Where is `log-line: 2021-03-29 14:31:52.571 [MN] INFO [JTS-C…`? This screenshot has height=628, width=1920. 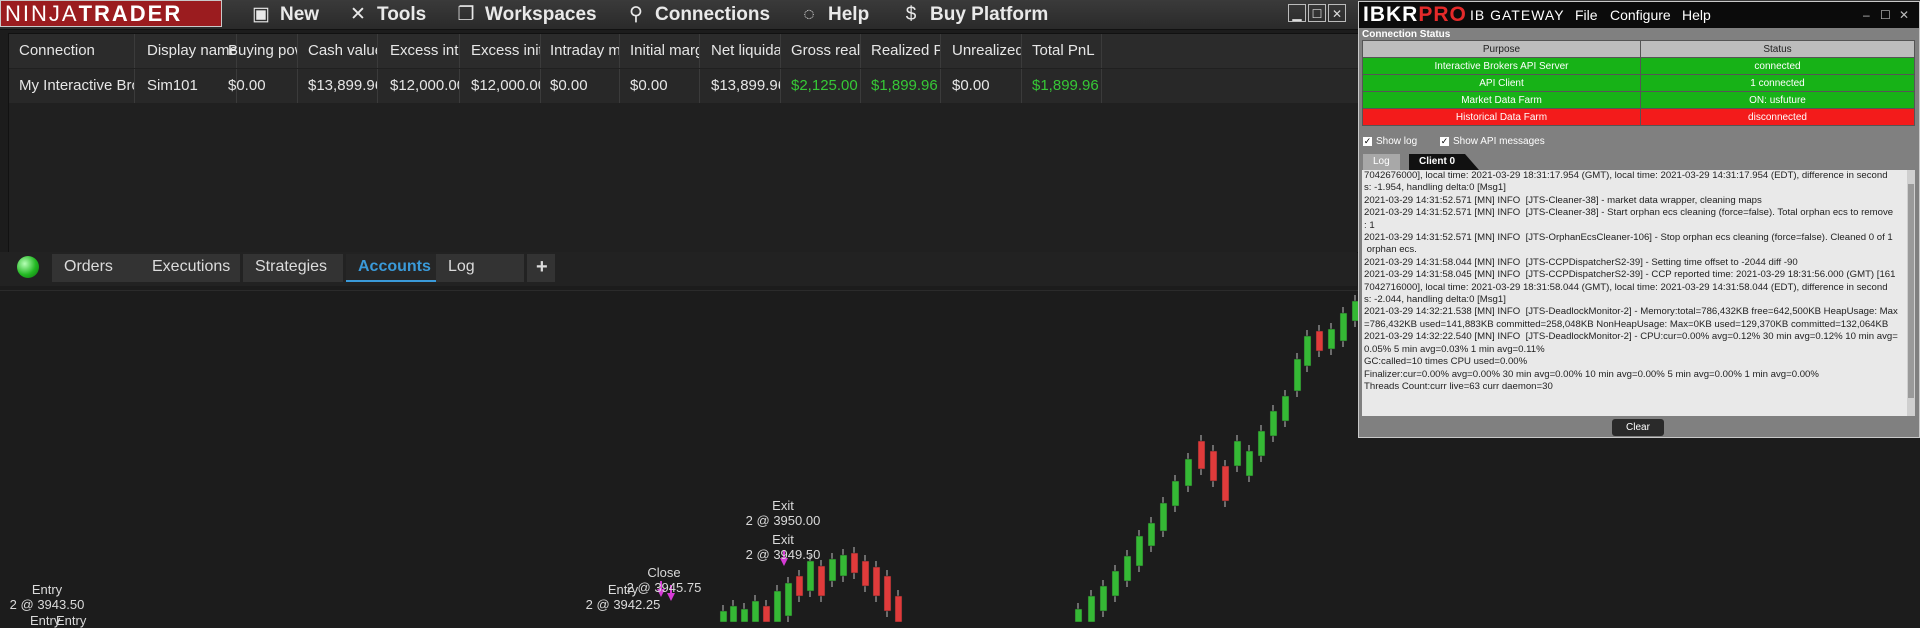
log-line: 2021-03-29 14:31:52.571 [MN] INFO [JTS-C… is located at coordinates (1563, 200).